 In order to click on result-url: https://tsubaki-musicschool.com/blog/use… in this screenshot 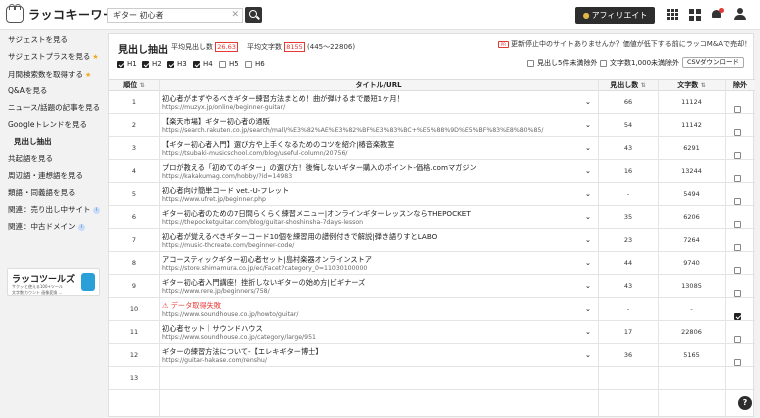, I will do `click(254, 153)`.